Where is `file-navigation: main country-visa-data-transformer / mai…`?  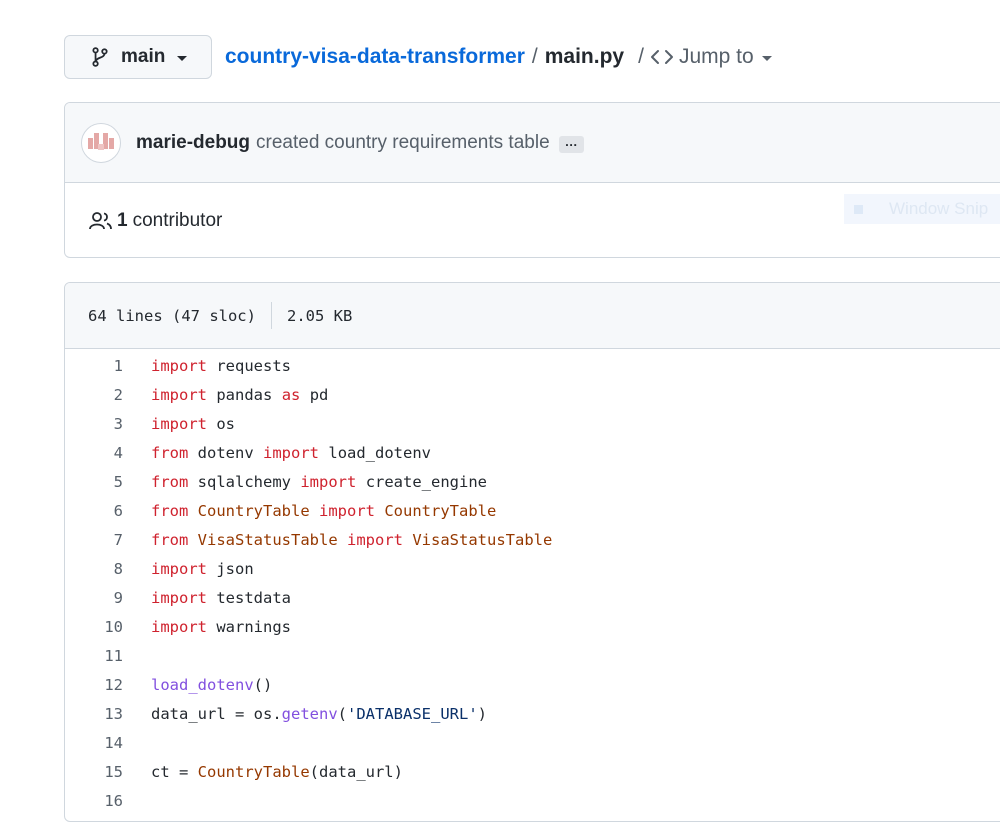 file-navigation: main country-visa-data-transformer / mai… is located at coordinates (418, 57).